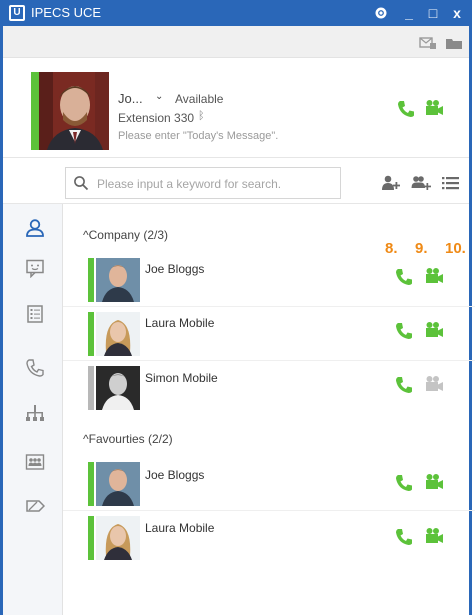 The image size is (476, 615). I want to click on gear-icon, so click(381, 13).